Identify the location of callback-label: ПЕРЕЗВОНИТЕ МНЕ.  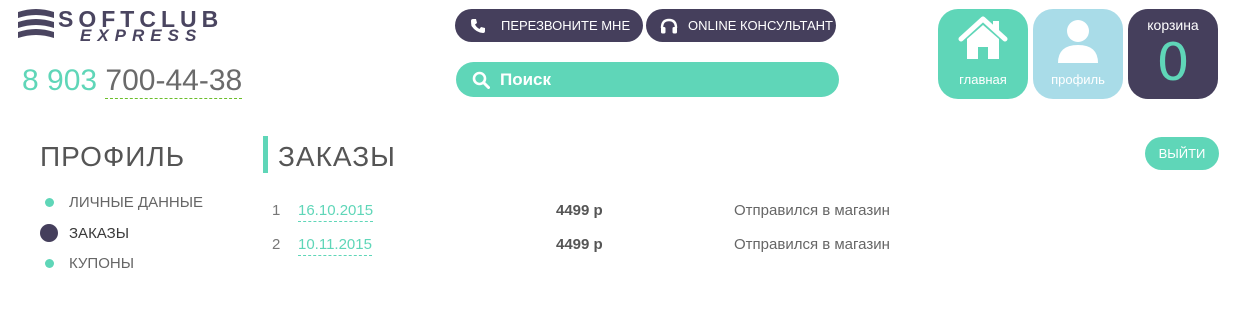
(566, 25).